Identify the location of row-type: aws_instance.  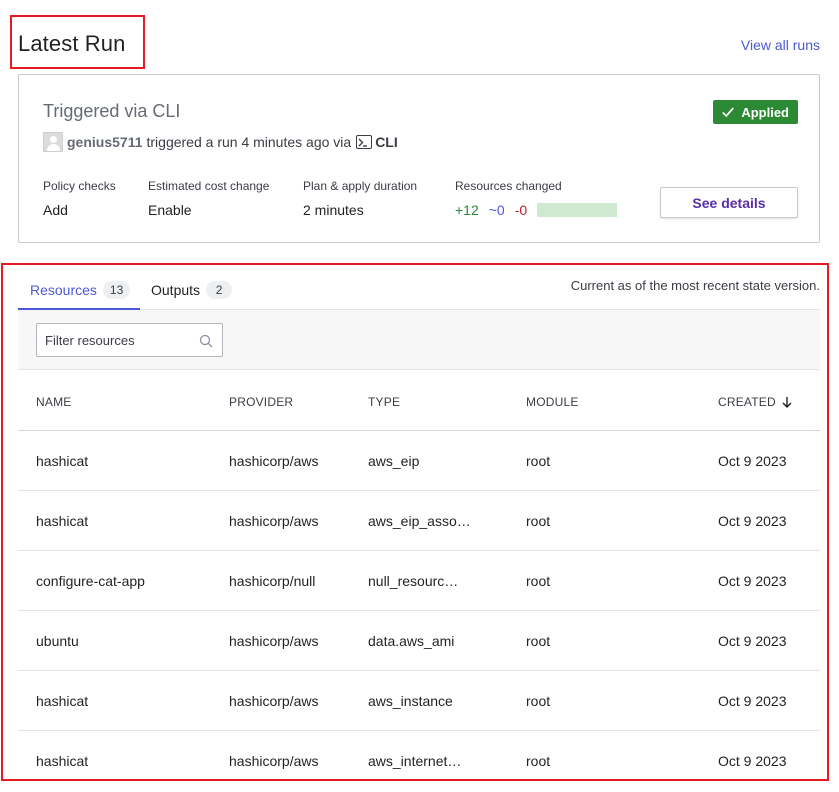
(410, 701).